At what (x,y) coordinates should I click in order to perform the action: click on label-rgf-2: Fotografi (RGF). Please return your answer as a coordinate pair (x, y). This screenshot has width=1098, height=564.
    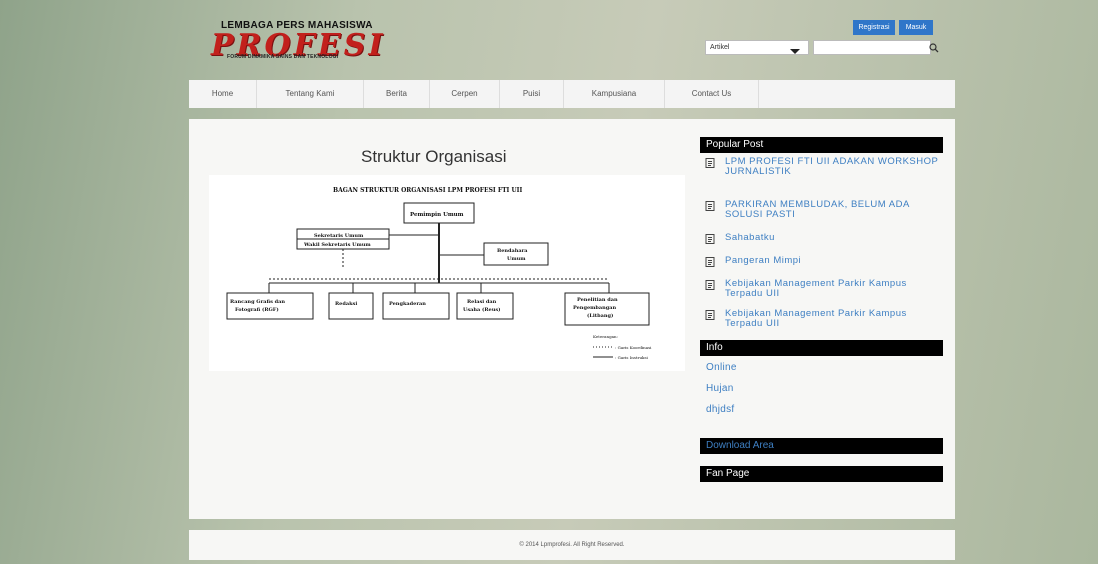
    Looking at the image, I should click on (257, 309).